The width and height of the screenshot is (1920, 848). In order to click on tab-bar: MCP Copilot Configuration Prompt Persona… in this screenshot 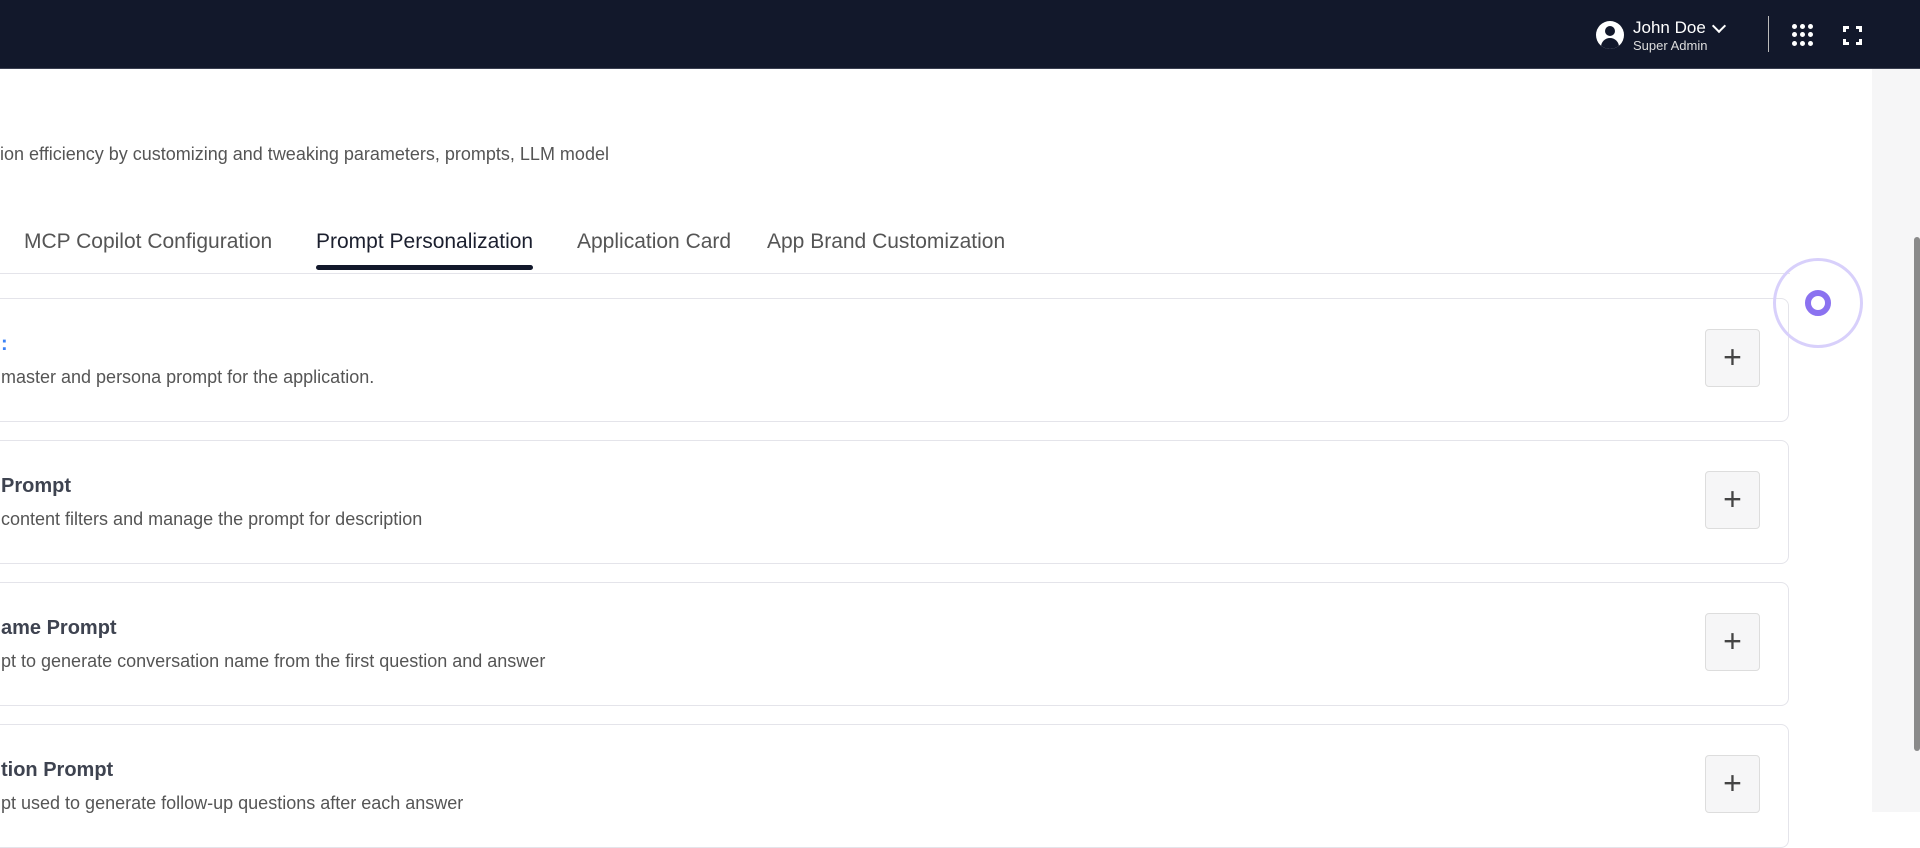, I will do `click(895, 252)`.